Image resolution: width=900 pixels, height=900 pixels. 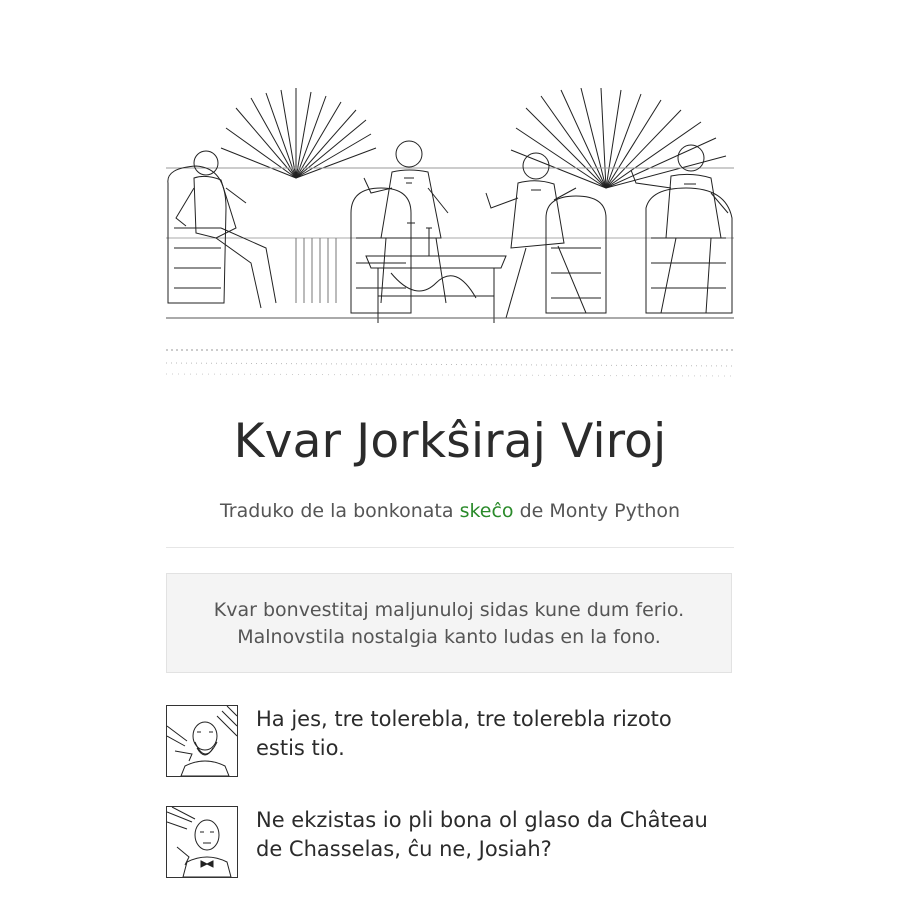 What do you see at coordinates (487, 511) in the screenshot?
I see `sketch-link: skeĉo` at bounding box center [487, 511].